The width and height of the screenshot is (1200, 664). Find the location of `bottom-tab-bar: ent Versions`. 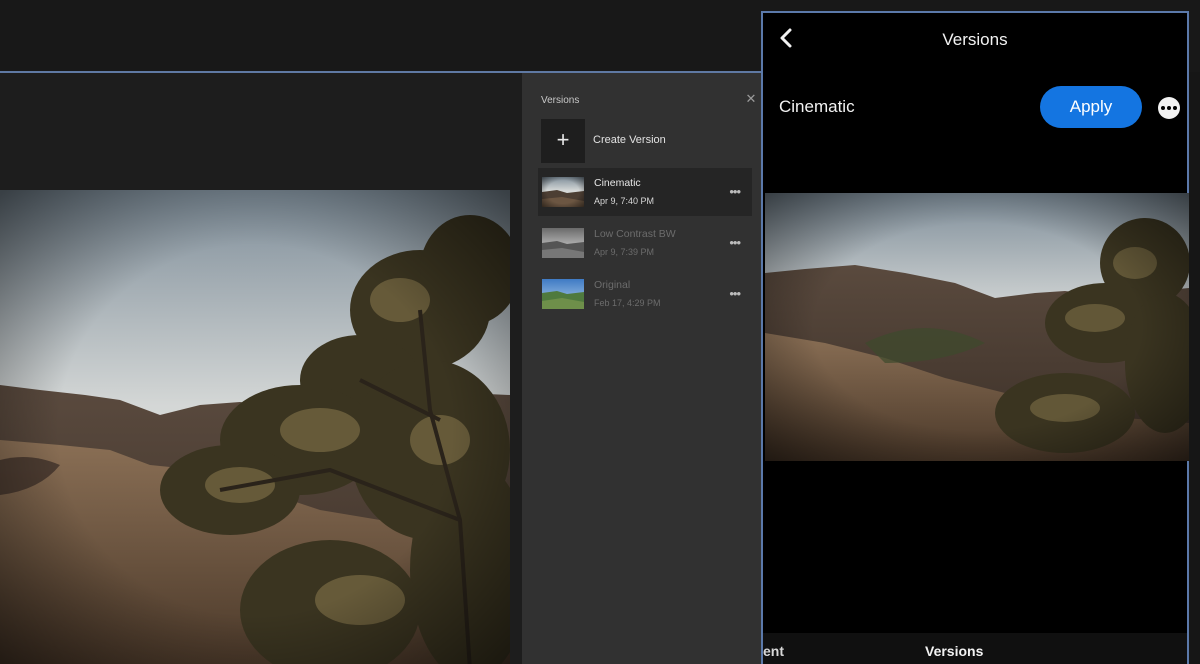

bottom-tab-bar: ent Versions is located at coordinates (975, 648).